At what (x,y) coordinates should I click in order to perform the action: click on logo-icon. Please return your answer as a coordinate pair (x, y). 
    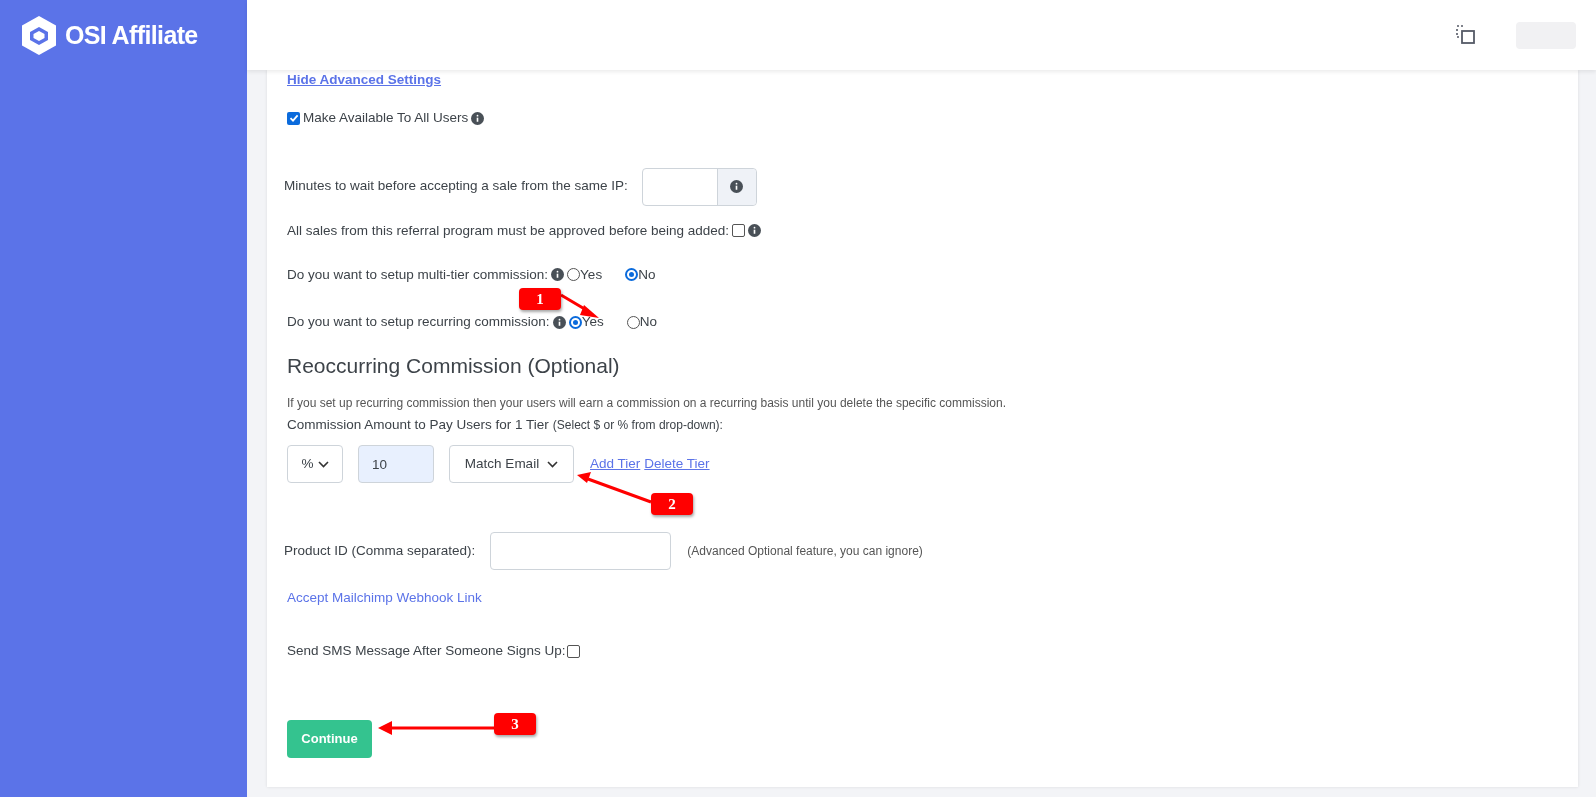
    Looking at the image, I should click on (39, 35).